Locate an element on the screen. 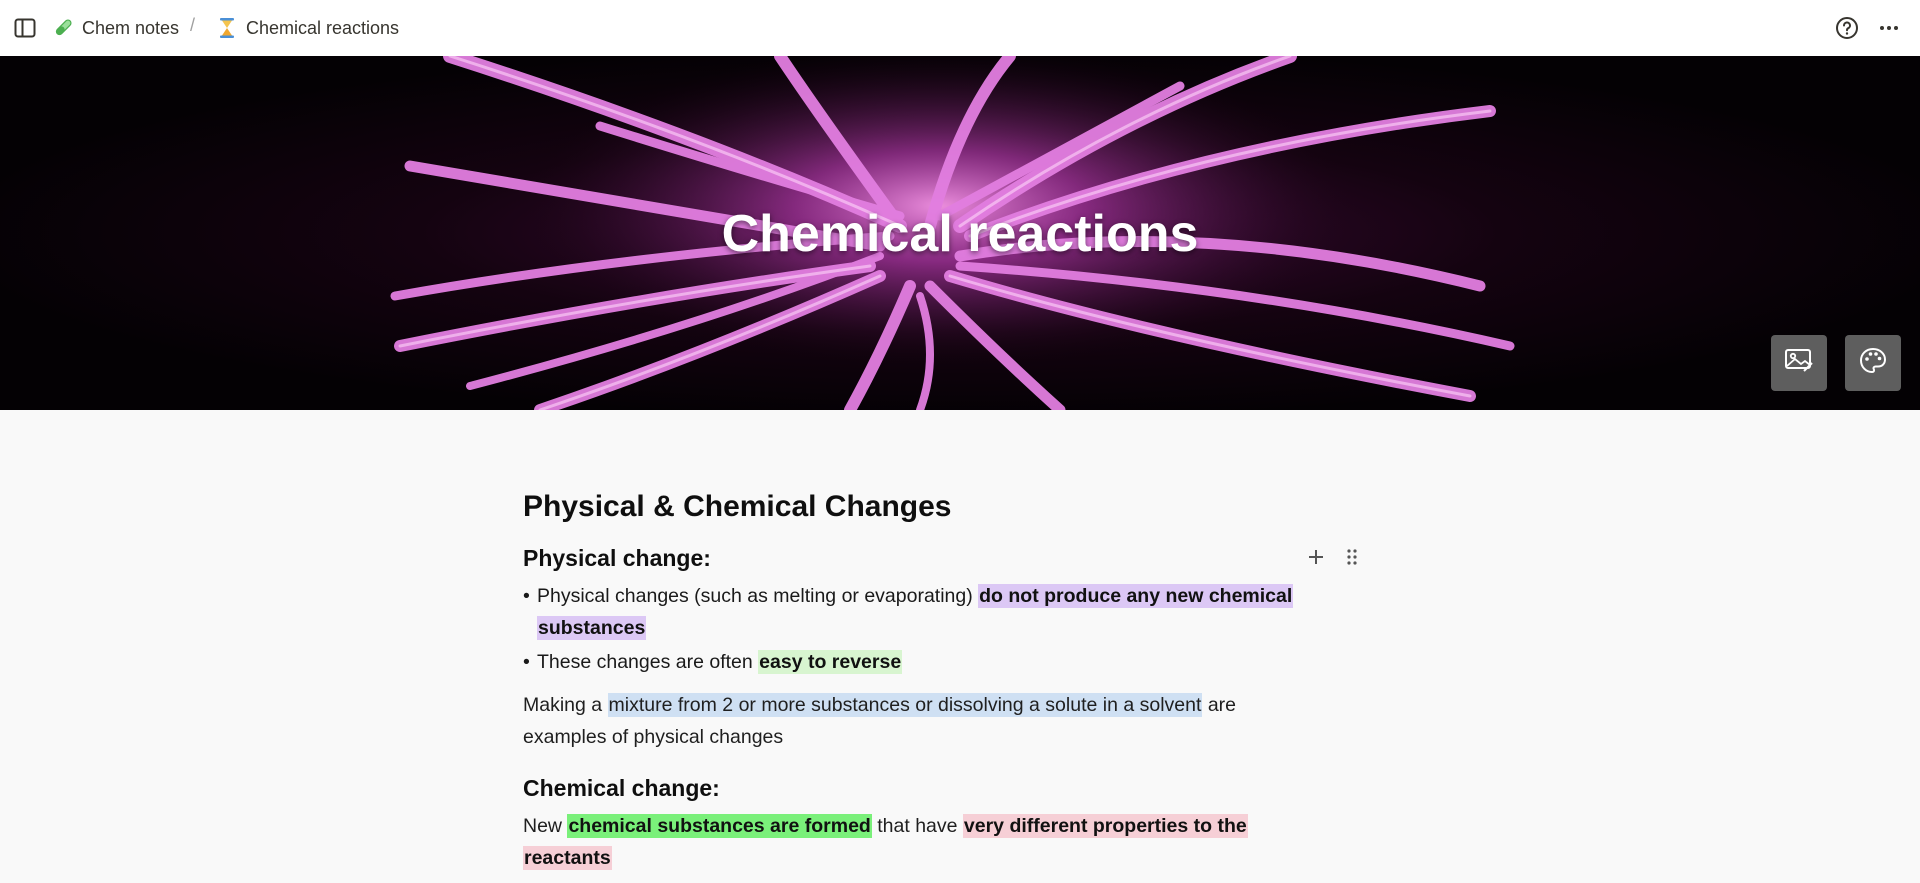  drag-handle-icon is located at coordinates (1352, 557).